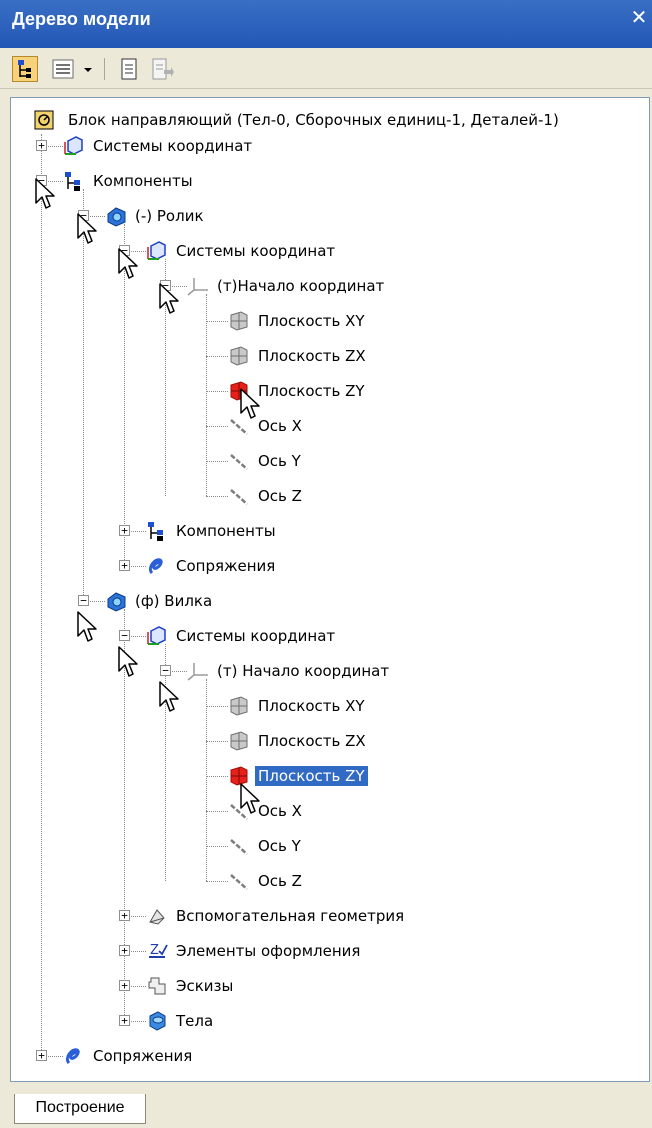 The width and height of the screenshot is (652, 1128). I want to click on tree-view-icon, so click(24, 69).